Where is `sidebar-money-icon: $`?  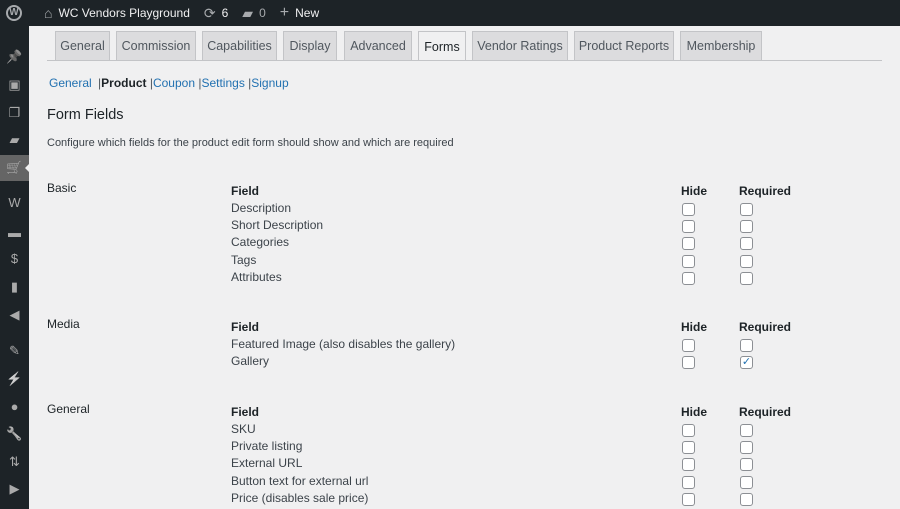 sidebar-money-icon: $ is located at coordinates (14, 258).